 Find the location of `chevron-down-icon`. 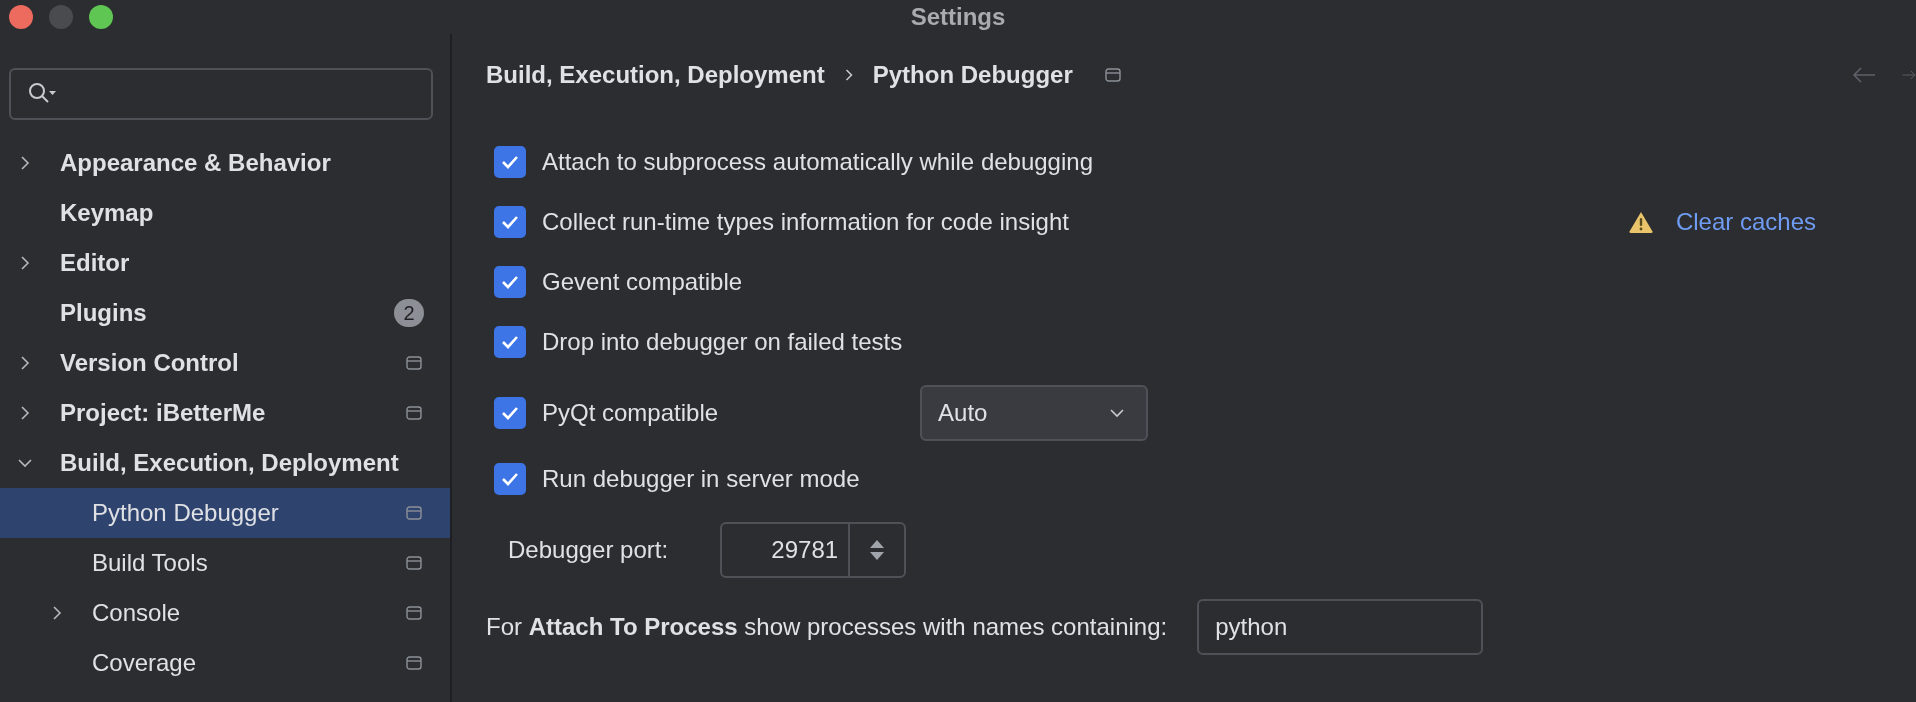

chevron-down-icon is located at coordinates (1117, 413).